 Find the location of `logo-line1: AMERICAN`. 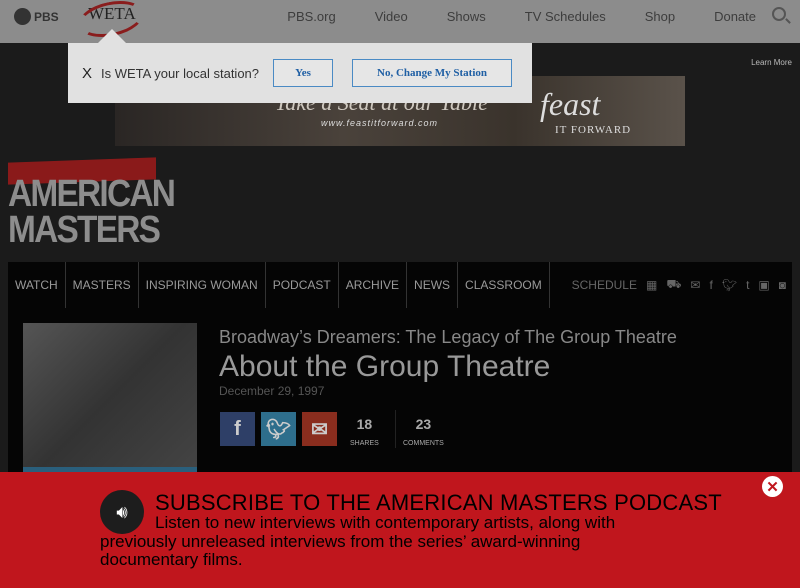

logo-line1: AMERICAN is located at coordinates (92, 194).